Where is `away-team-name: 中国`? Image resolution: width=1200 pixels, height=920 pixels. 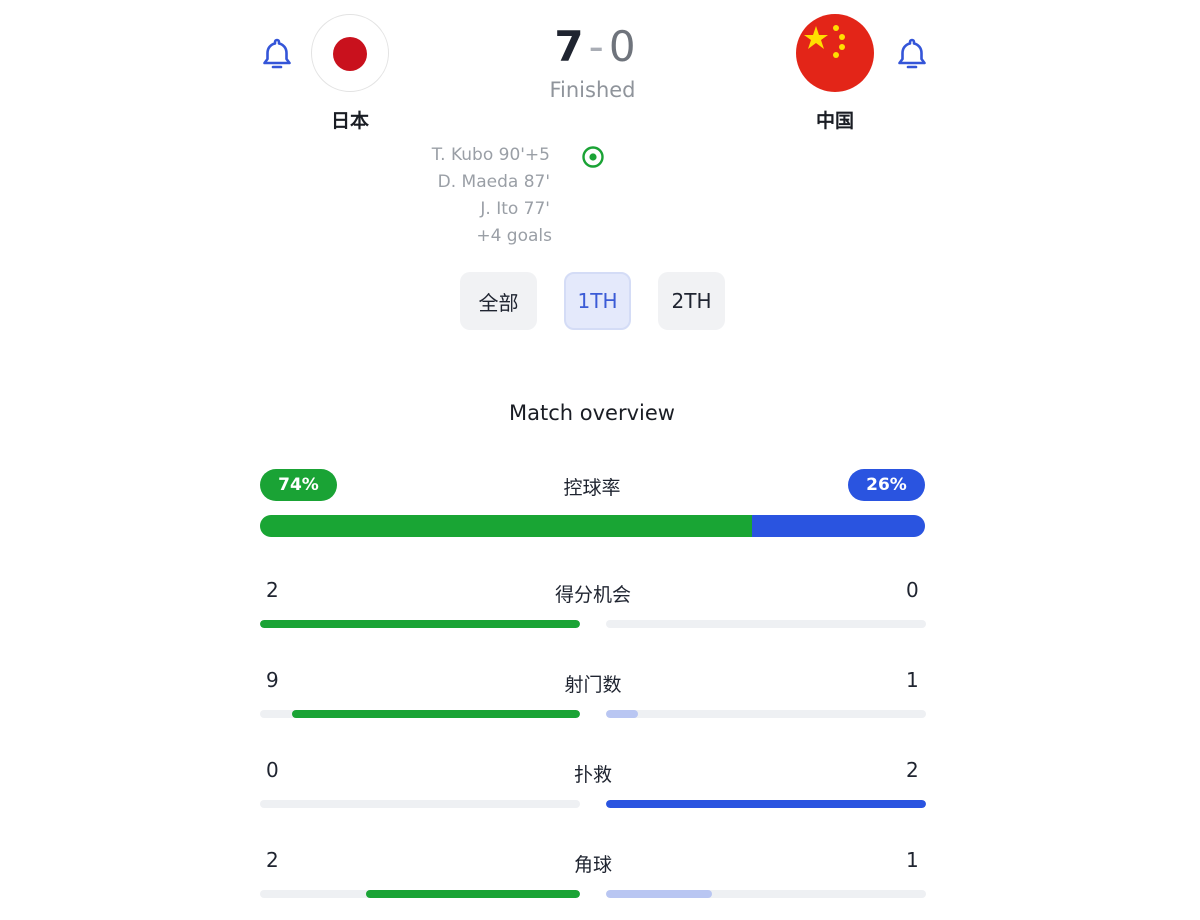
away-team-name: 中国 is located at coordinates (835, 119).